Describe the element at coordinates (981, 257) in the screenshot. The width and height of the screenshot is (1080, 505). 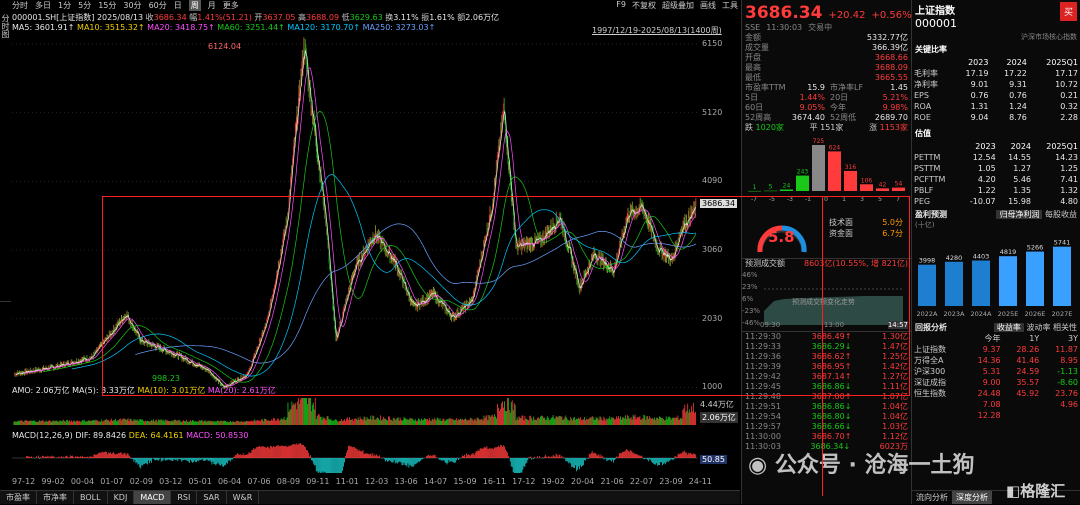
I see `profit-value: 4403` at that location.